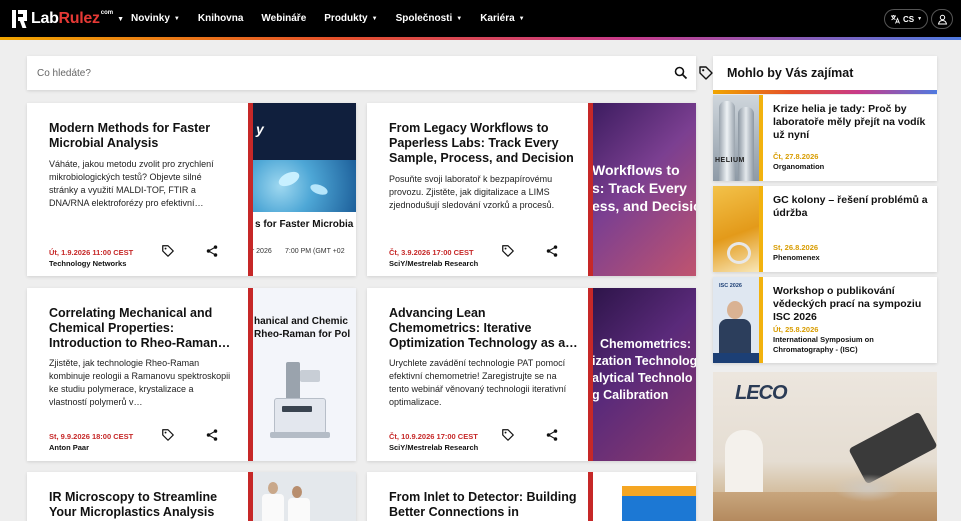 The width and height of the screenshot is (961, 521). I want to click on language-switcher: CS ▼, so click(906, 19).